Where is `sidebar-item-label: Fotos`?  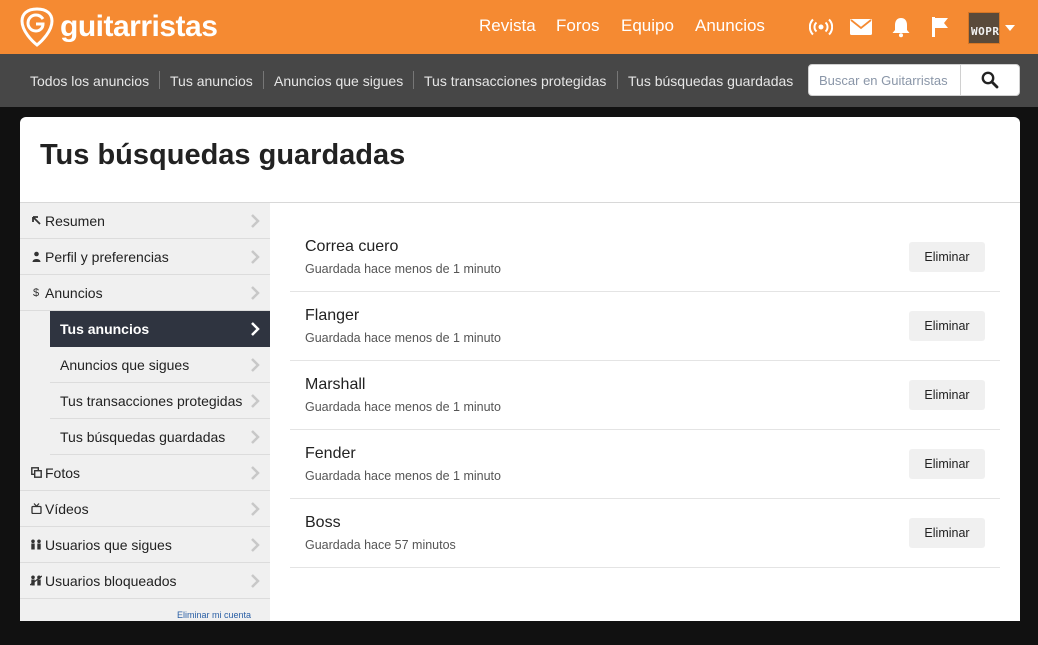
sidebar-item-label: Fotos is located at coordinates (63, 473).